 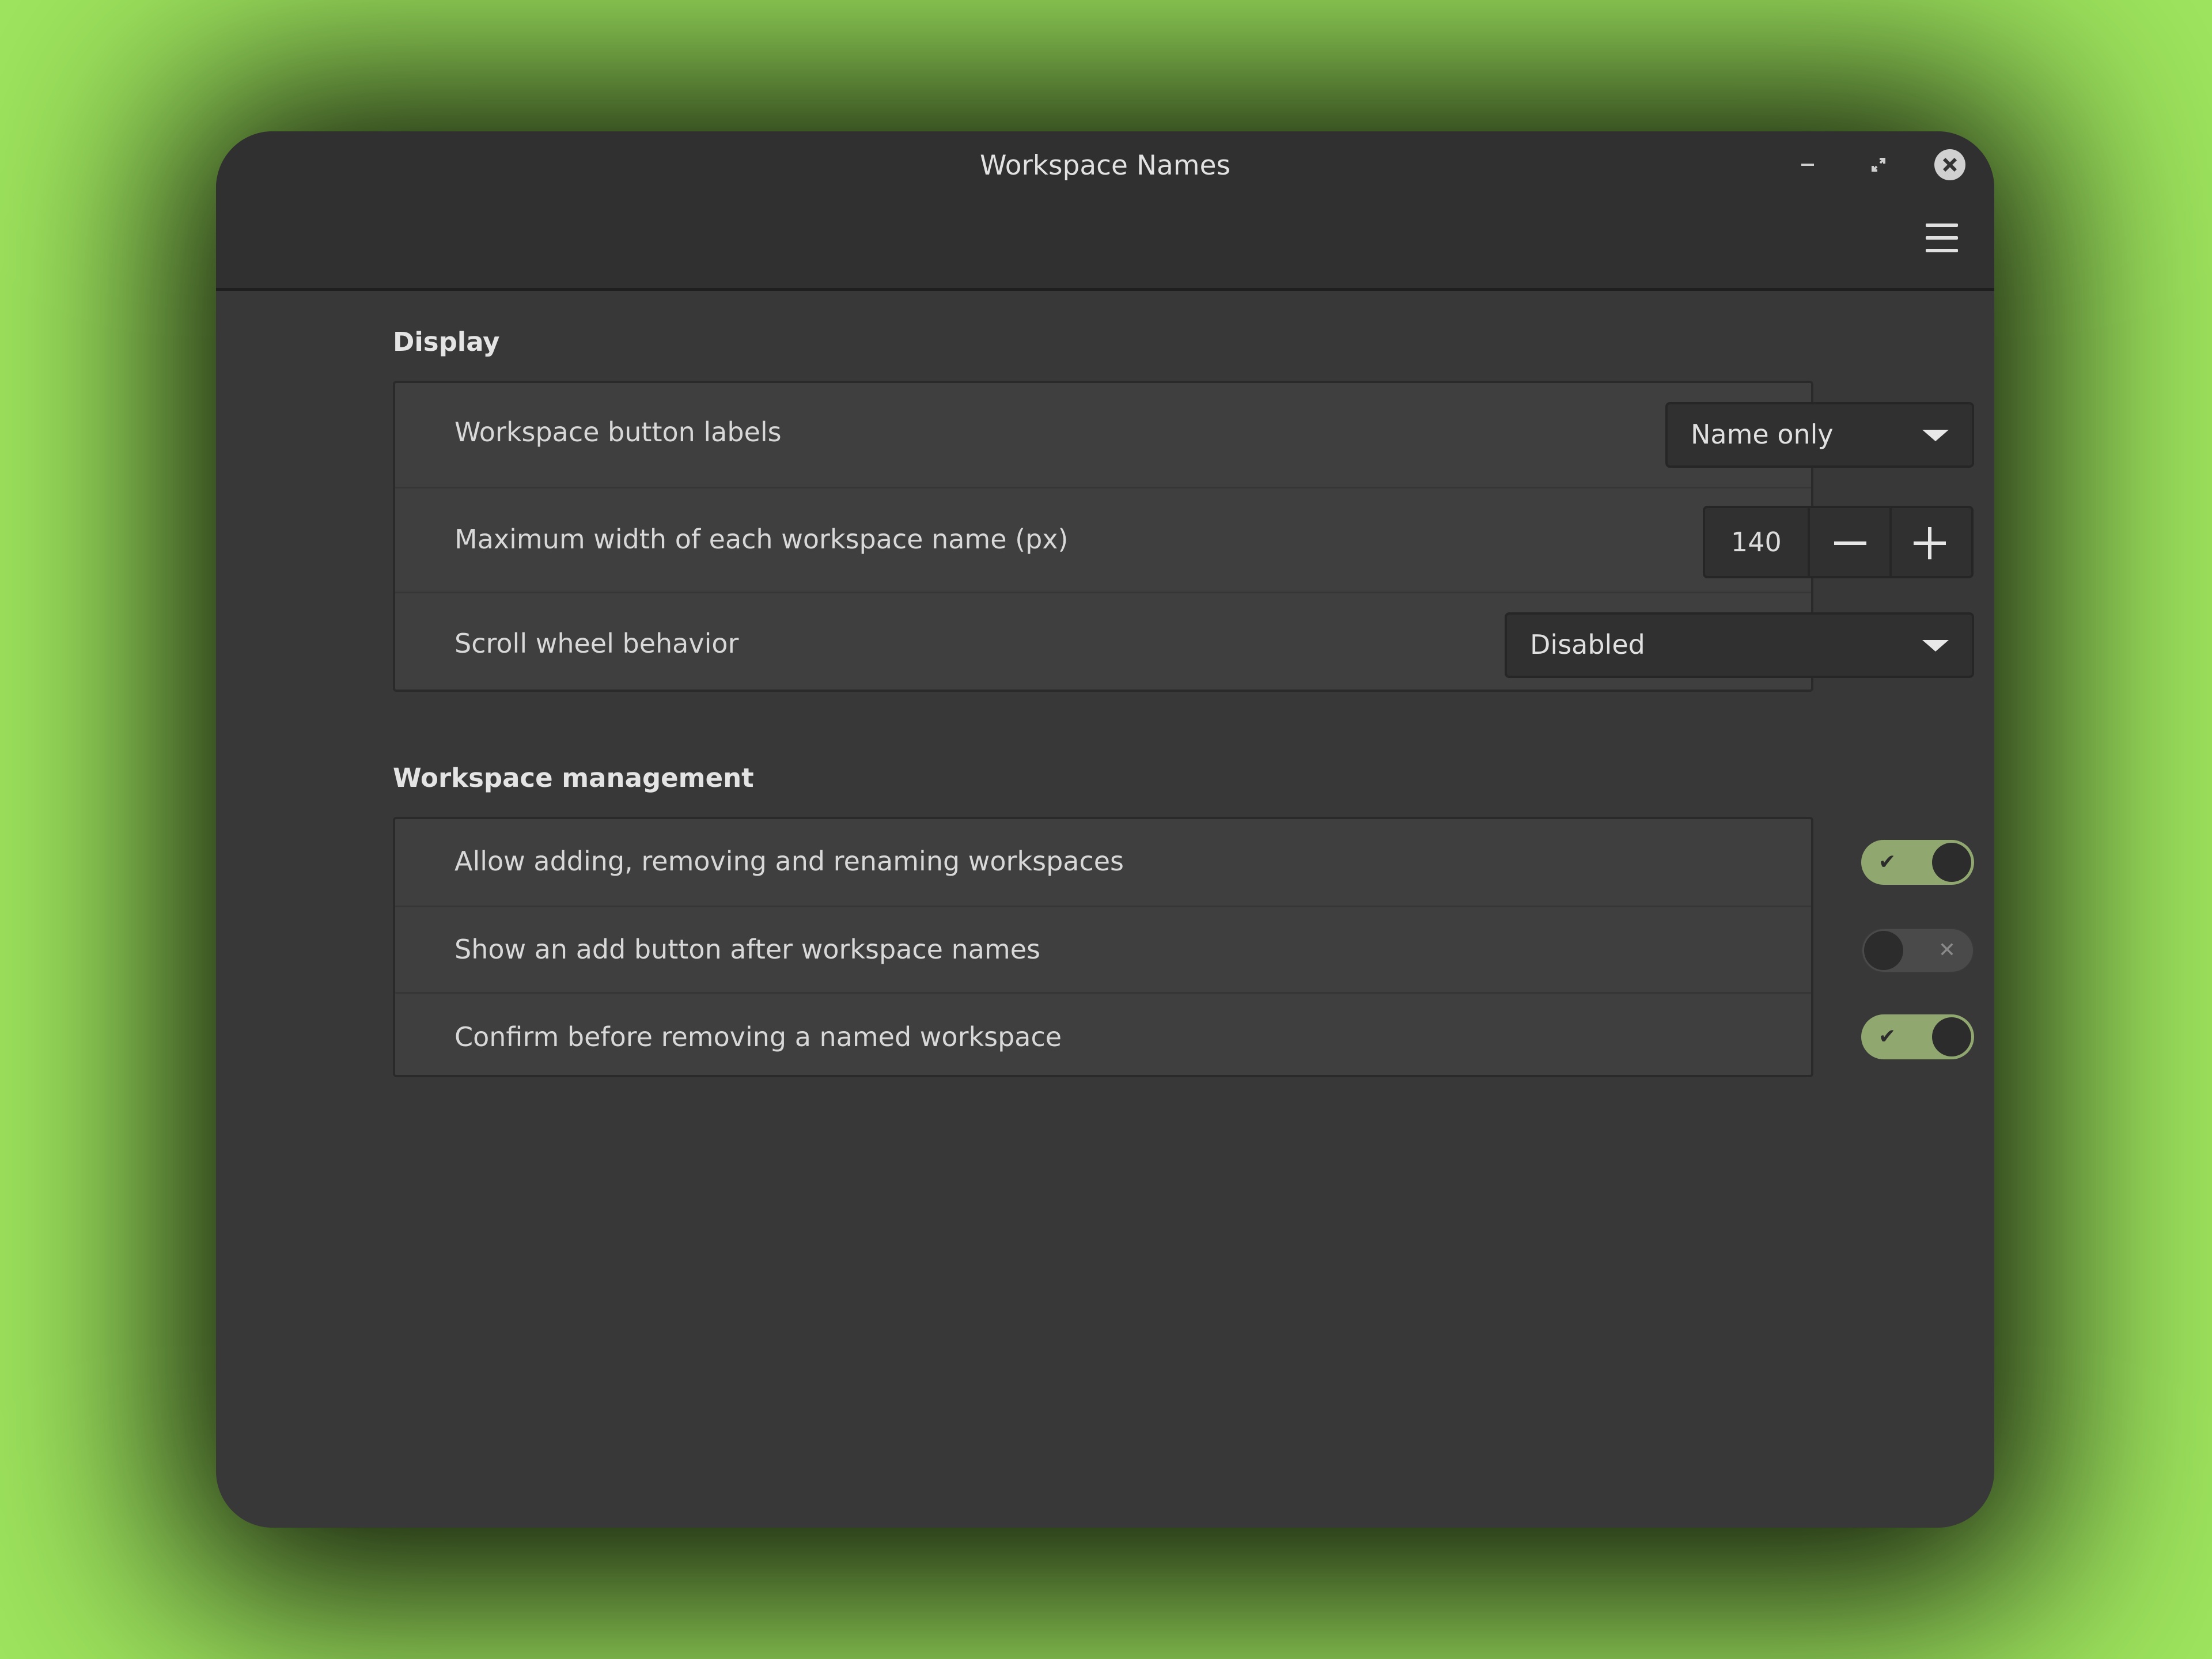 What do you see at coordinates (747, 949) in the screenshot?
I see `show-add-button-label: Show an add button after workspace names` at bounding box center [747, 949].